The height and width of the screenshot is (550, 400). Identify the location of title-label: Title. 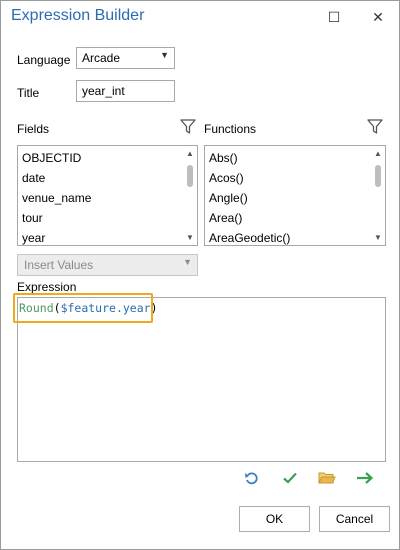
(28, 93).